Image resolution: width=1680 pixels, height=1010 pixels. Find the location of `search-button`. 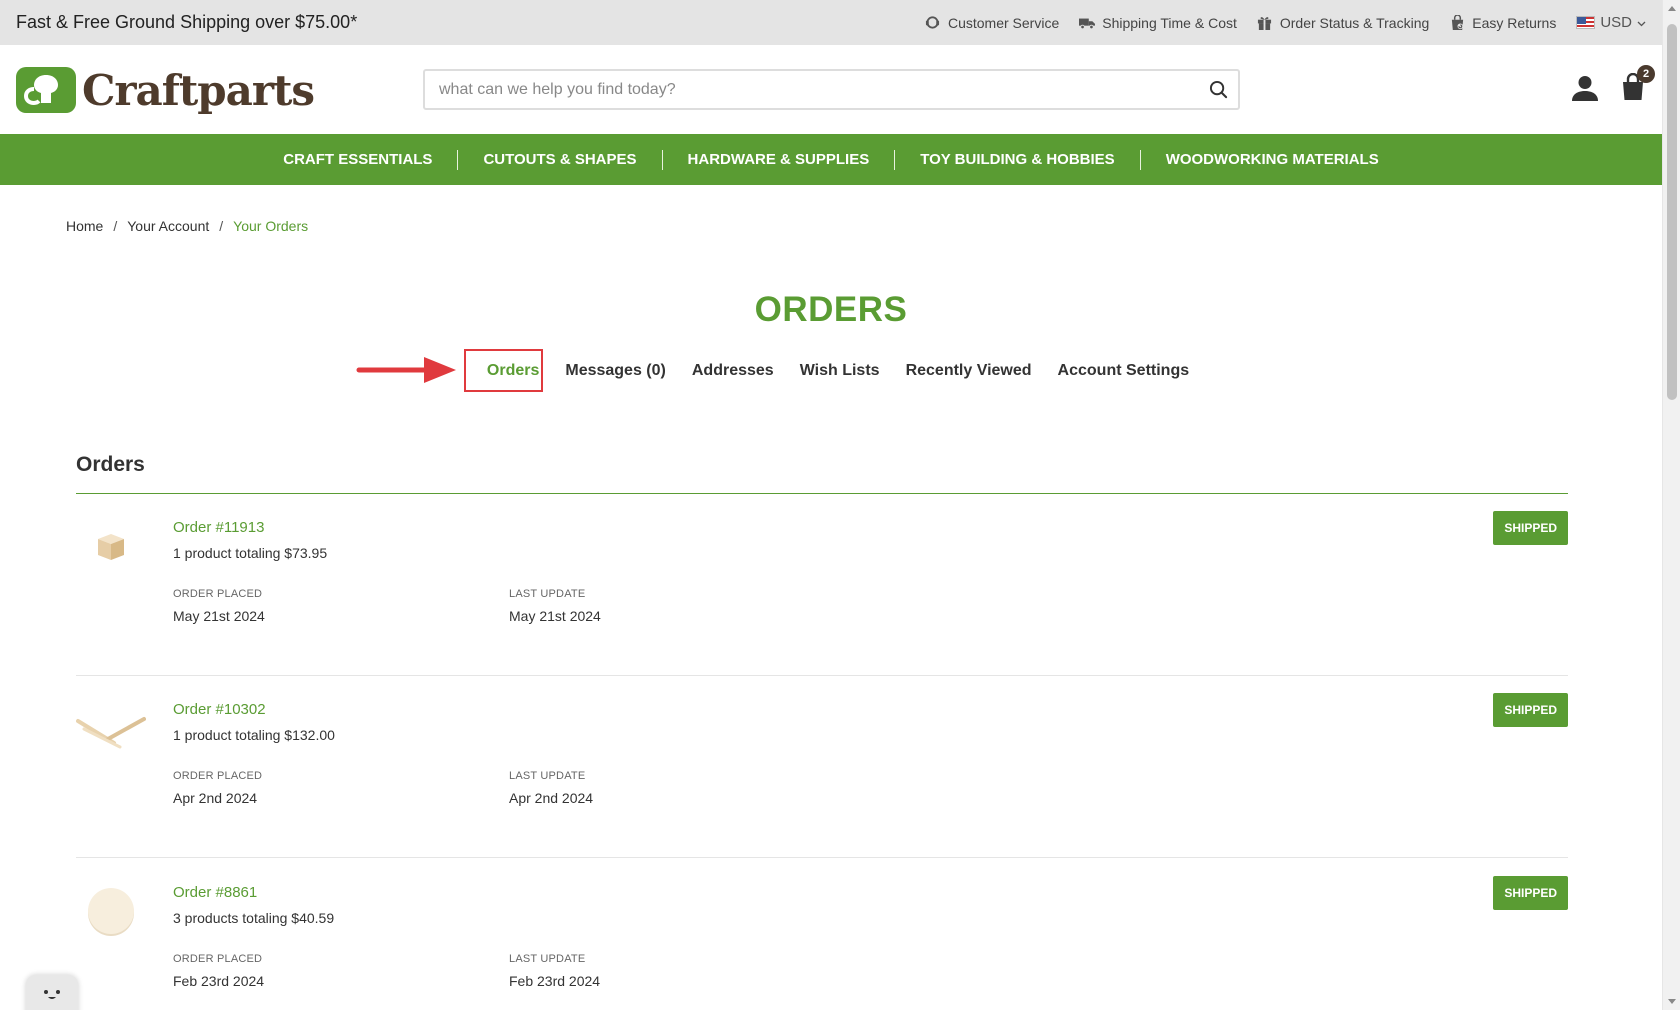

search-button is located at coordinates (1218, 89).